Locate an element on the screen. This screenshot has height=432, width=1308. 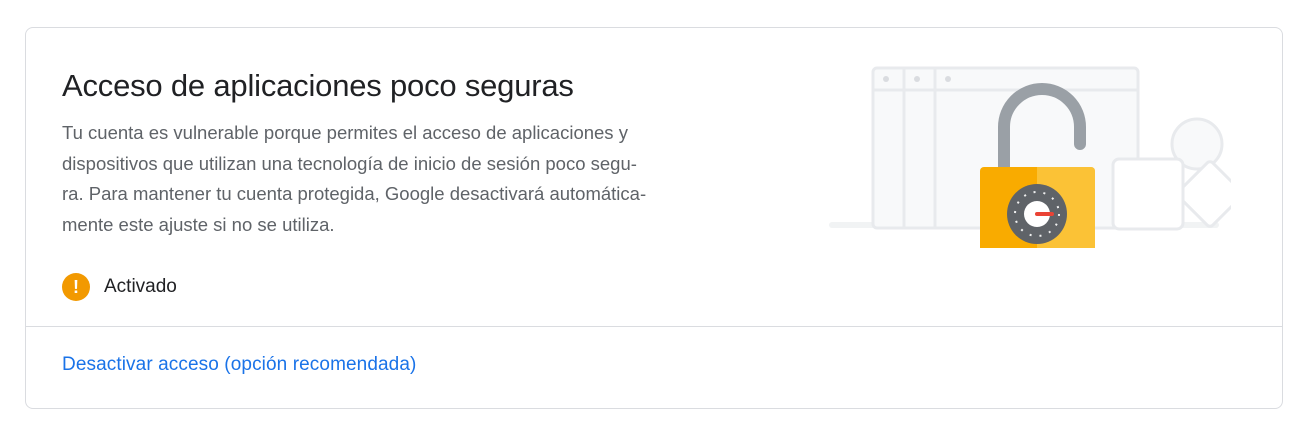
disable-access-link: Desactivar acceso (opción recomendada) is located at coordinates (239, 365).